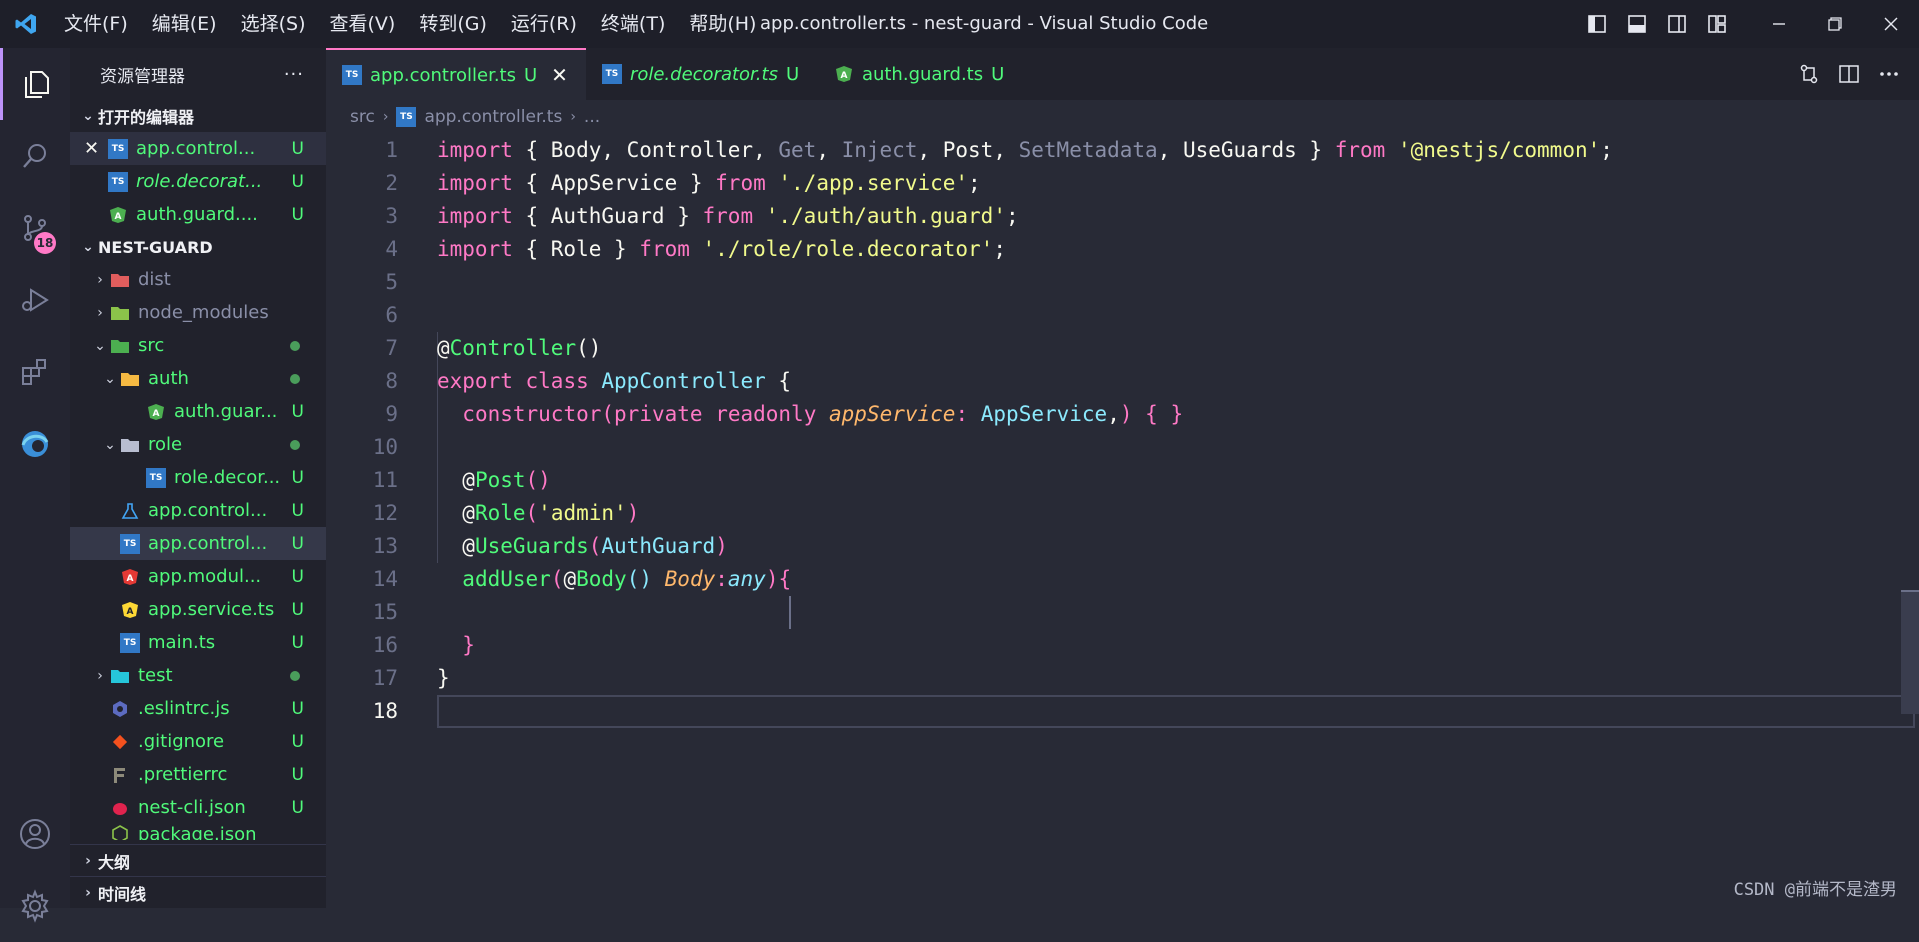 The height and width of the screenshot is (942, 1919). Describe the element at coordinates (363, 24) in the screenshot. I see `menu-view: 查看(V)` at that location.